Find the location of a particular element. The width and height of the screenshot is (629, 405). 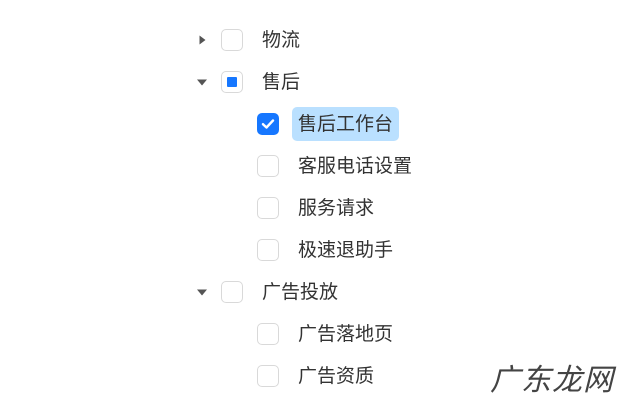

tree-node-label: 服务请求 is located at coordinates (336, 208).